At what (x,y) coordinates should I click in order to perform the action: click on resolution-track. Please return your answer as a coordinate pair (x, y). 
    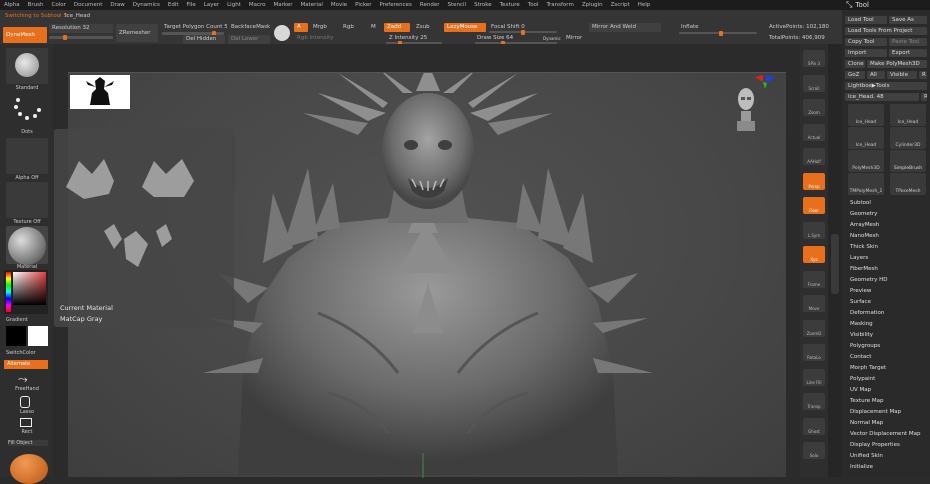
    Looking at the image, I should click on (81, 37).